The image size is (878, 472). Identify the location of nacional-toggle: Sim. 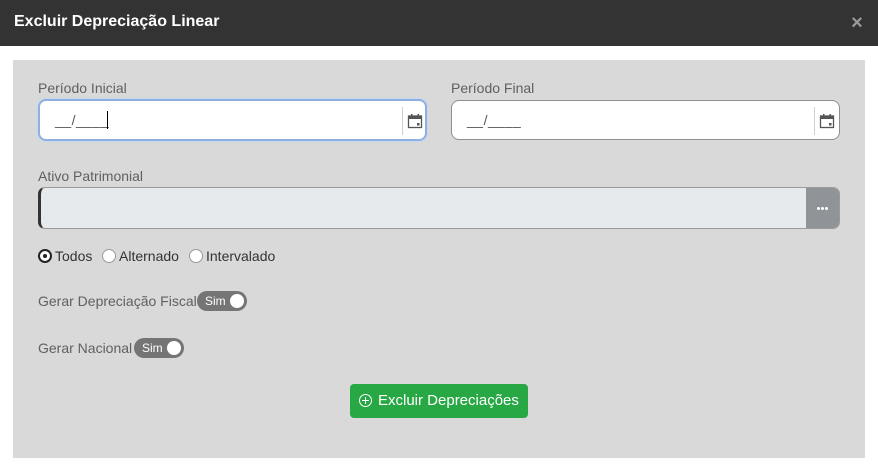
(159, 348).